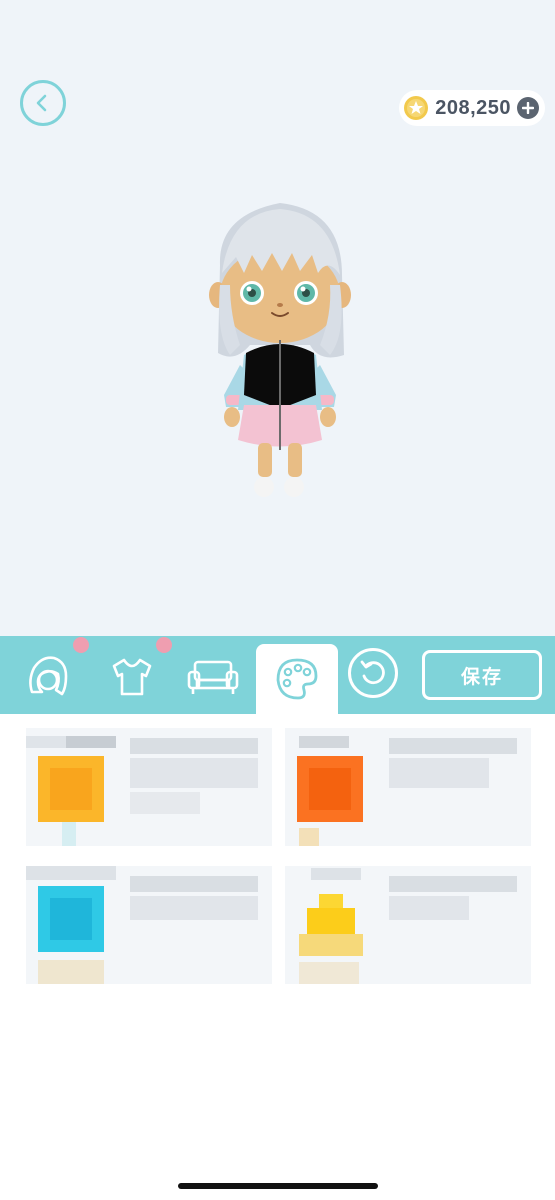  I want to click on tab-hair, so click(48, 676).